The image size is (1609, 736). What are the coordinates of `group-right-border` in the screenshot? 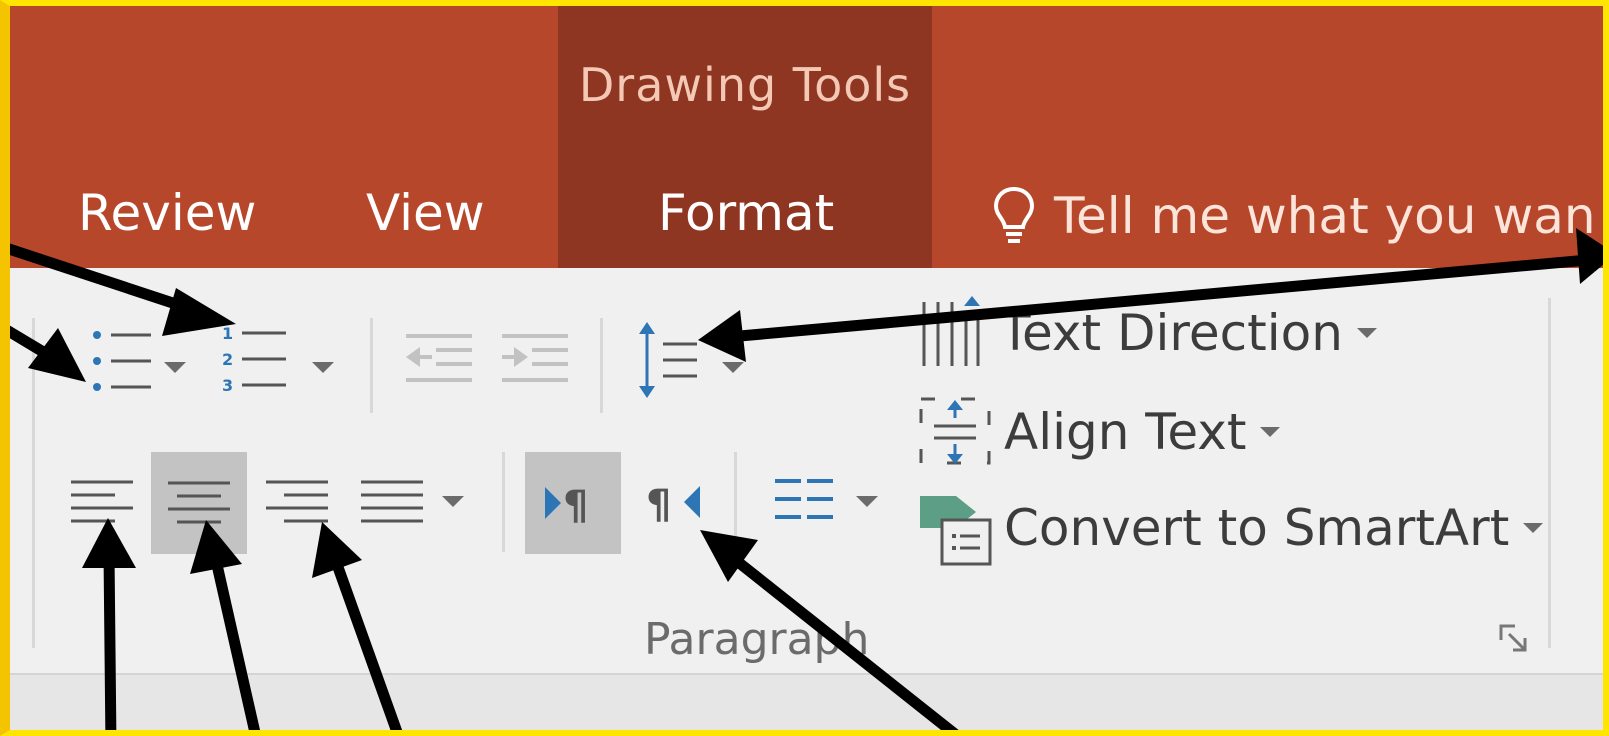 It's located at (1549, 473).